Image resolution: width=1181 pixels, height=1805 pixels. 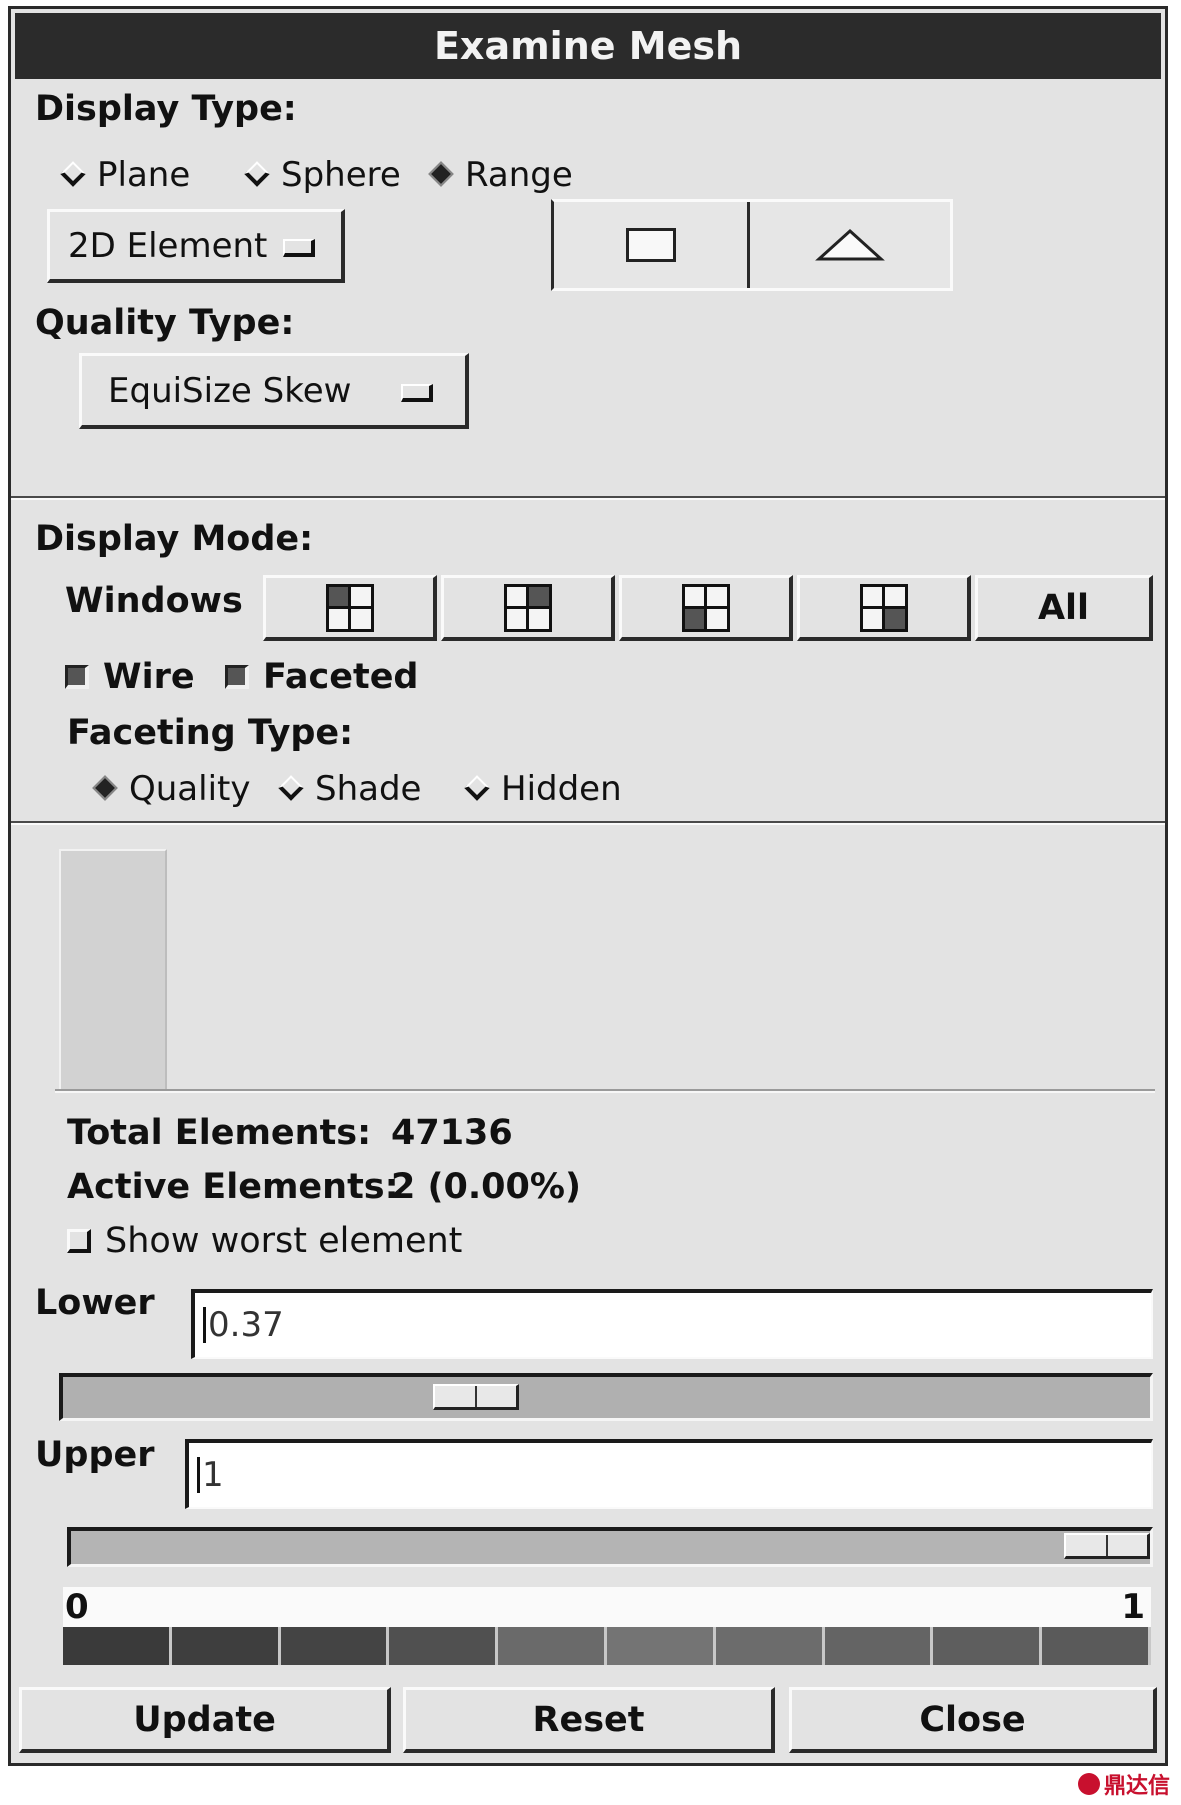 What do you see at coordinates (165, 323) in the screenshot?
I see `quality-type-label: Quality Type:` at bounding box center [165, 323].